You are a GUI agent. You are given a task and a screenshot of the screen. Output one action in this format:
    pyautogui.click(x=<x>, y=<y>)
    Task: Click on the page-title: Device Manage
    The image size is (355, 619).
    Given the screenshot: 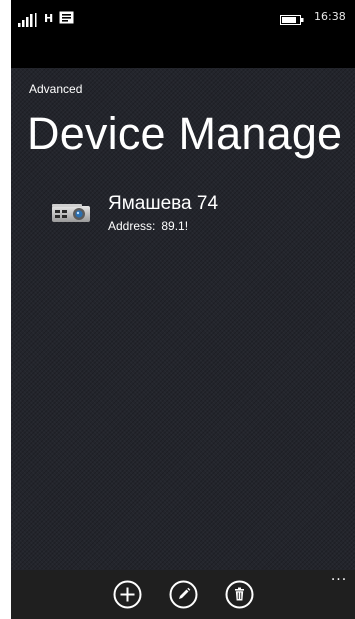 What is the action you would take?
    pyautogui.click(x=185, y=133)
    